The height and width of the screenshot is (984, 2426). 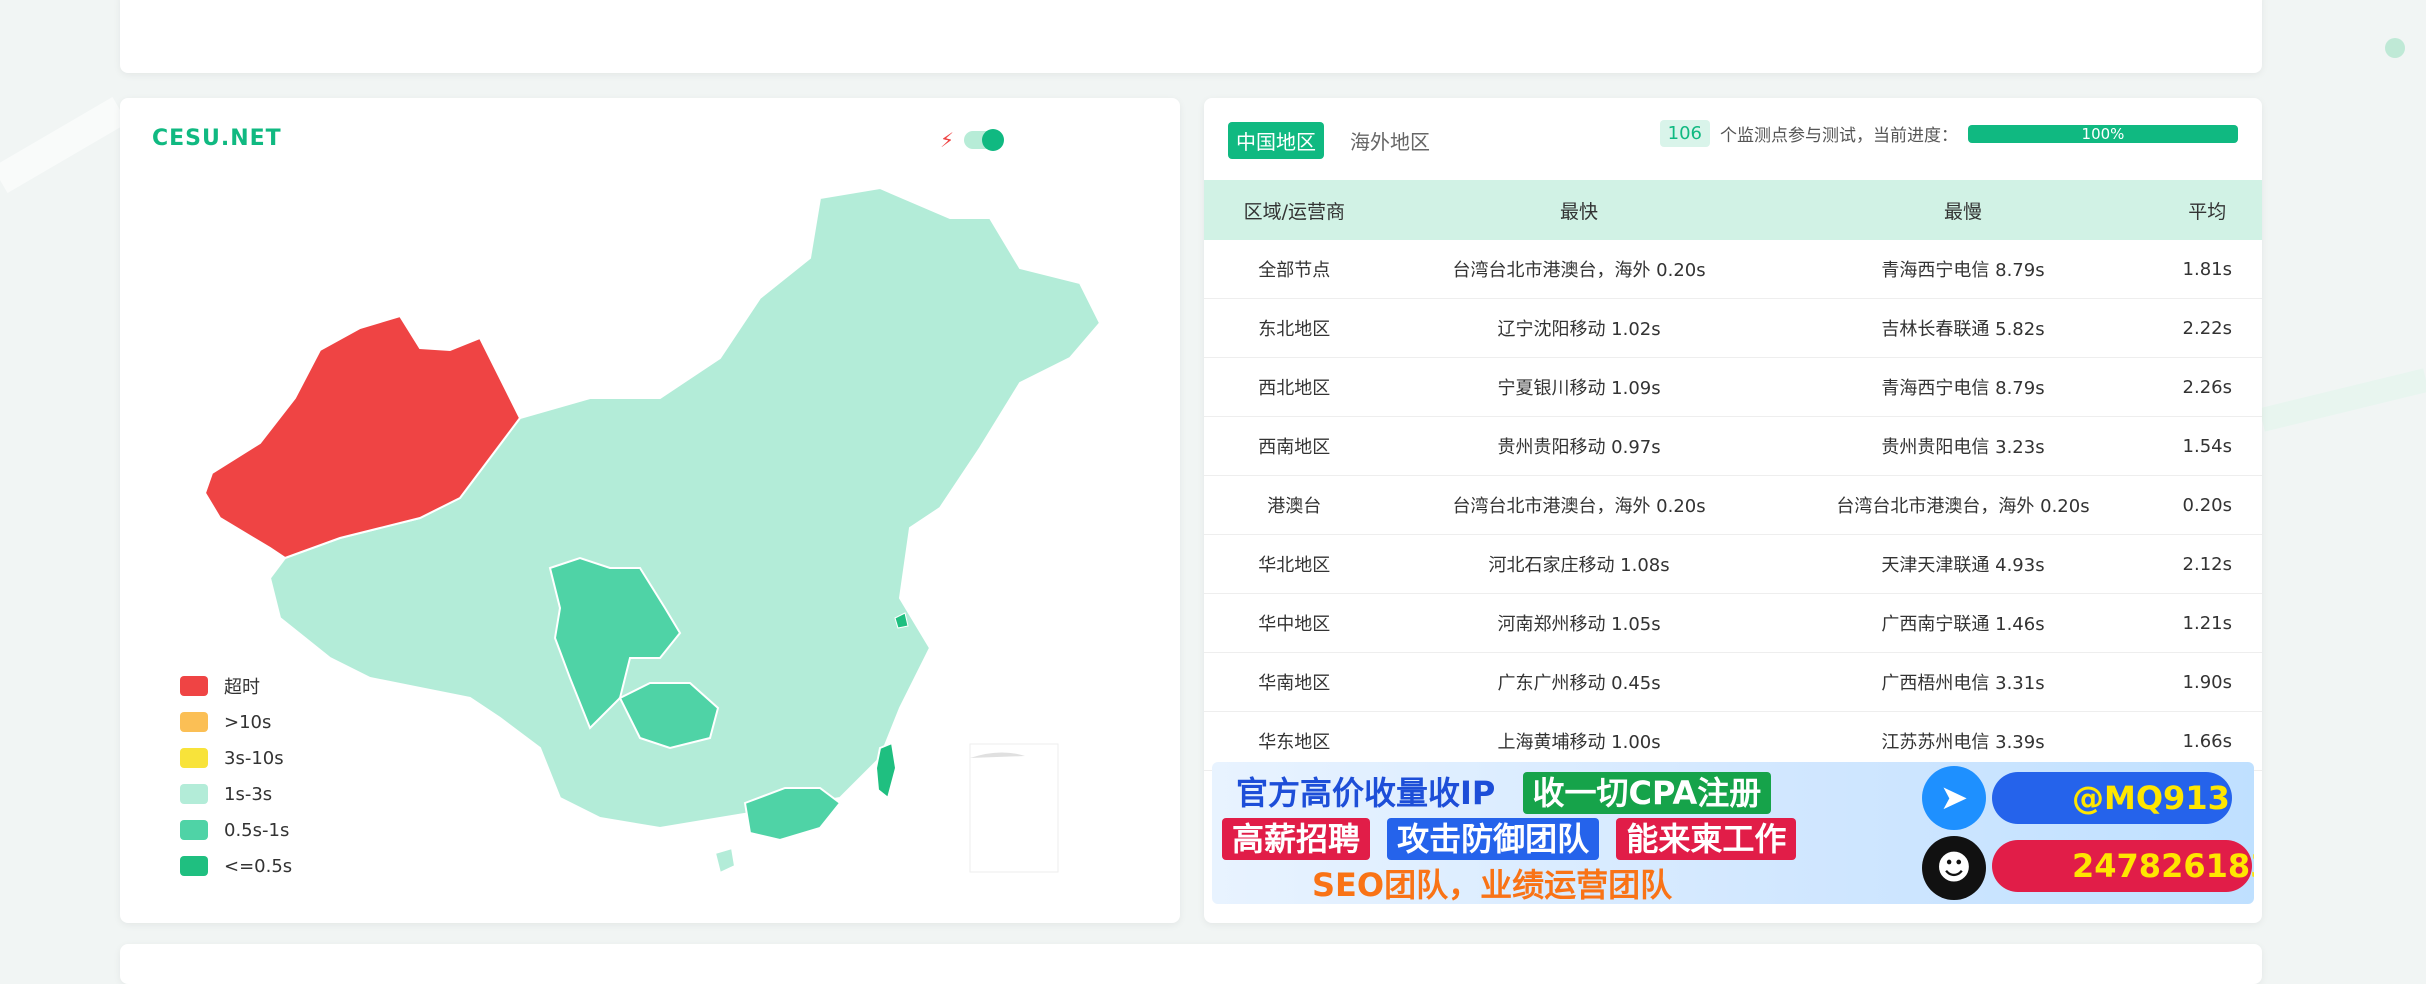 I want to click on monitor-count: 106, so click(x=1684, y=133).